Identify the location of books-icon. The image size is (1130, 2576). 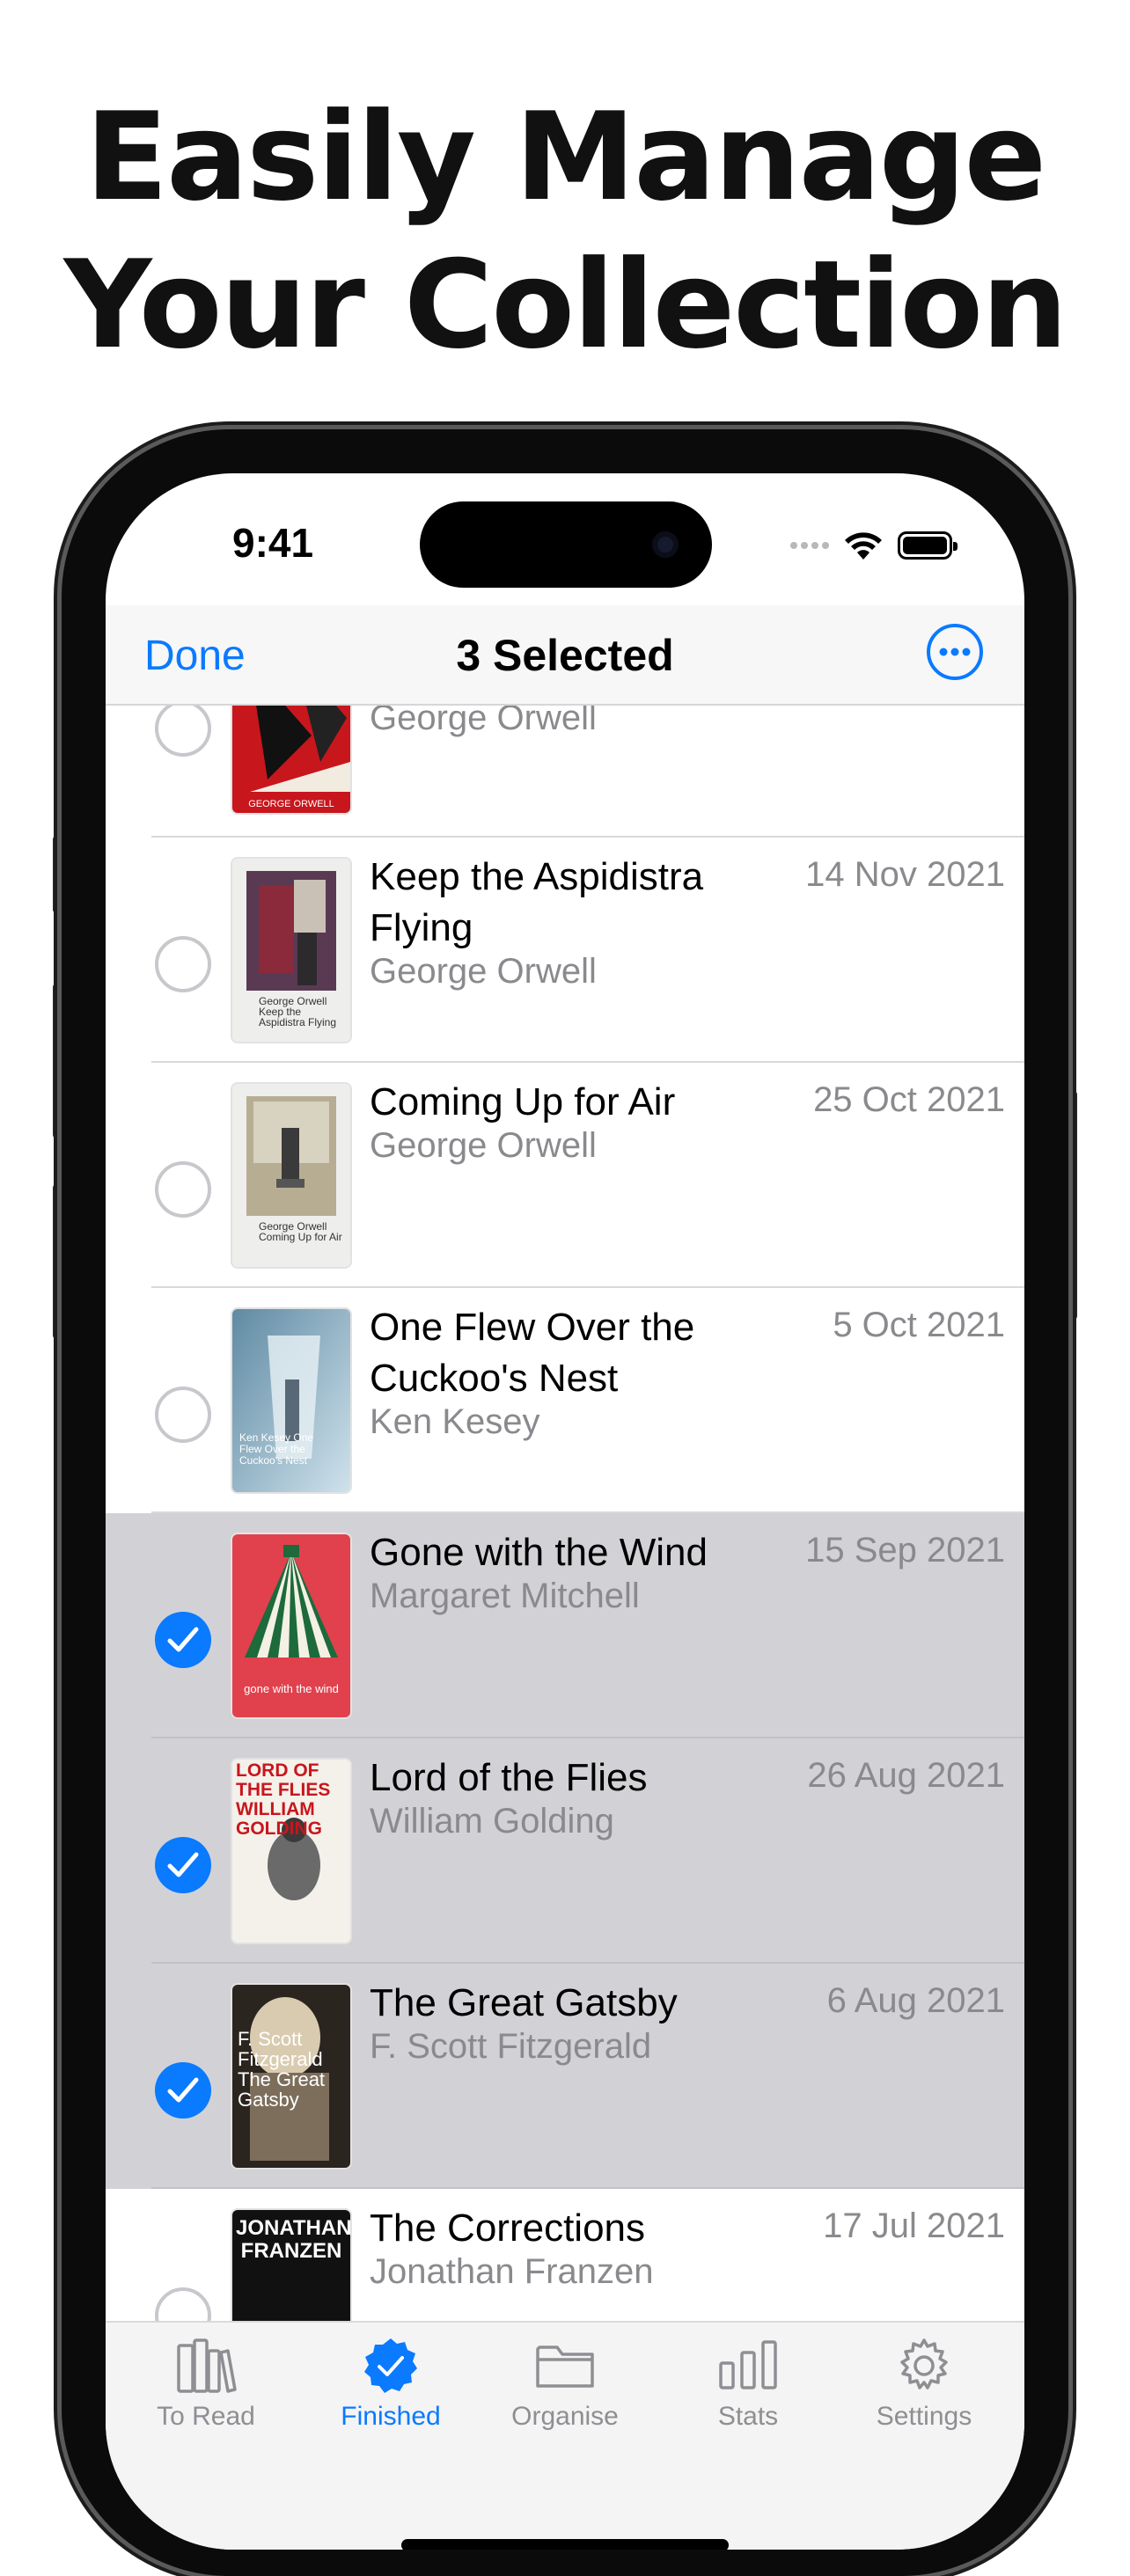
(207, 2365).